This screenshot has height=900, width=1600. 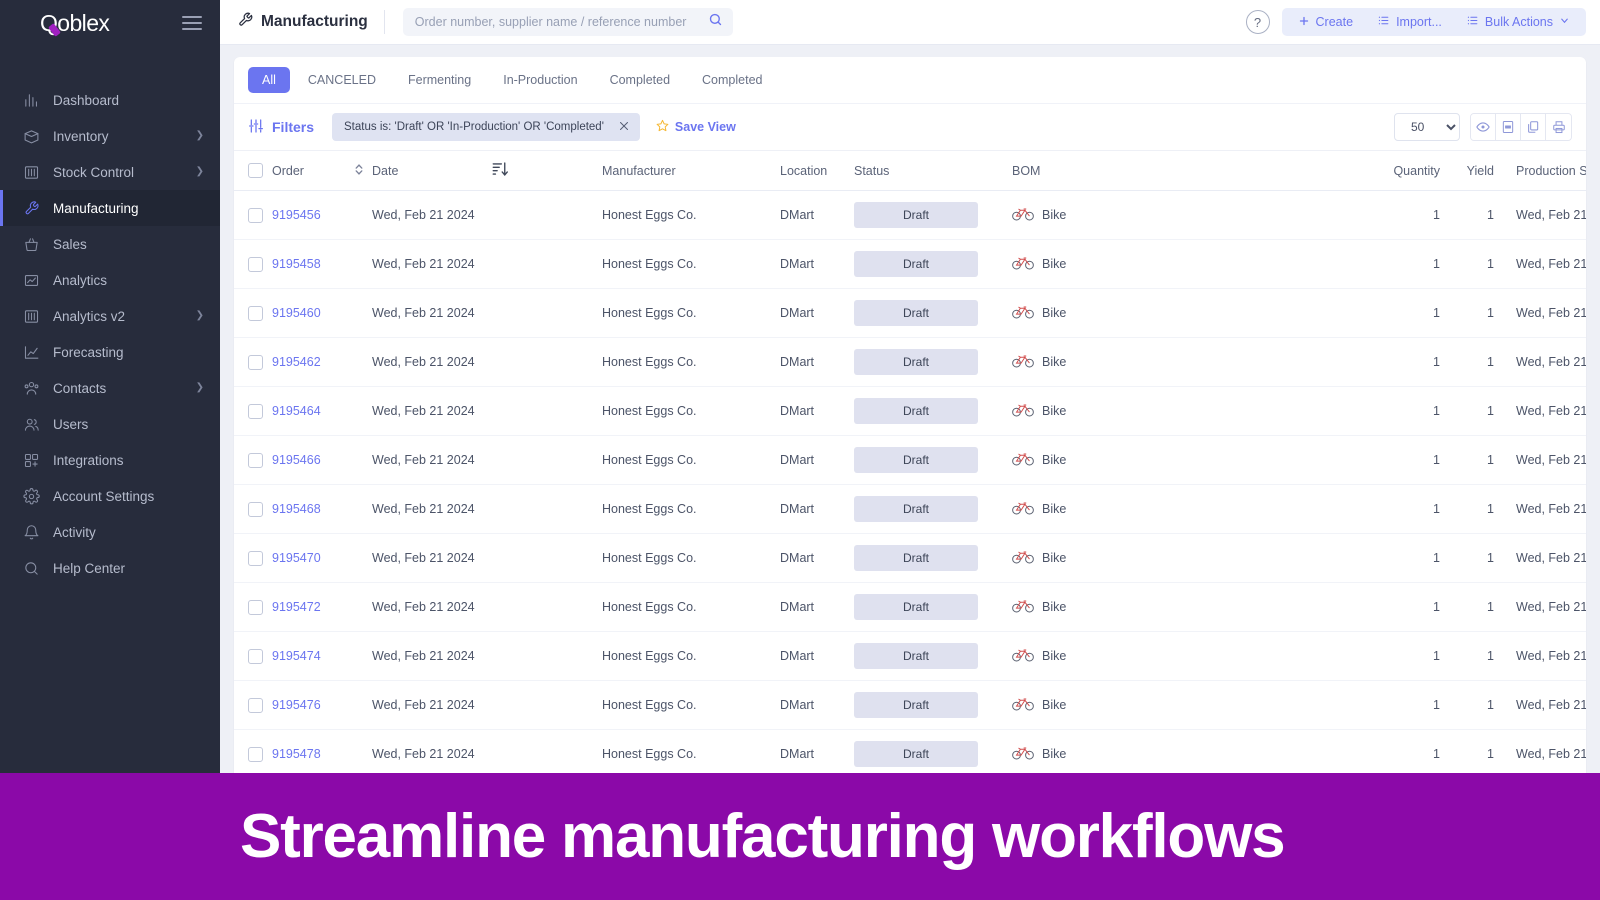 I want to click on tab-all-0: All, so click(x=269, y=80).